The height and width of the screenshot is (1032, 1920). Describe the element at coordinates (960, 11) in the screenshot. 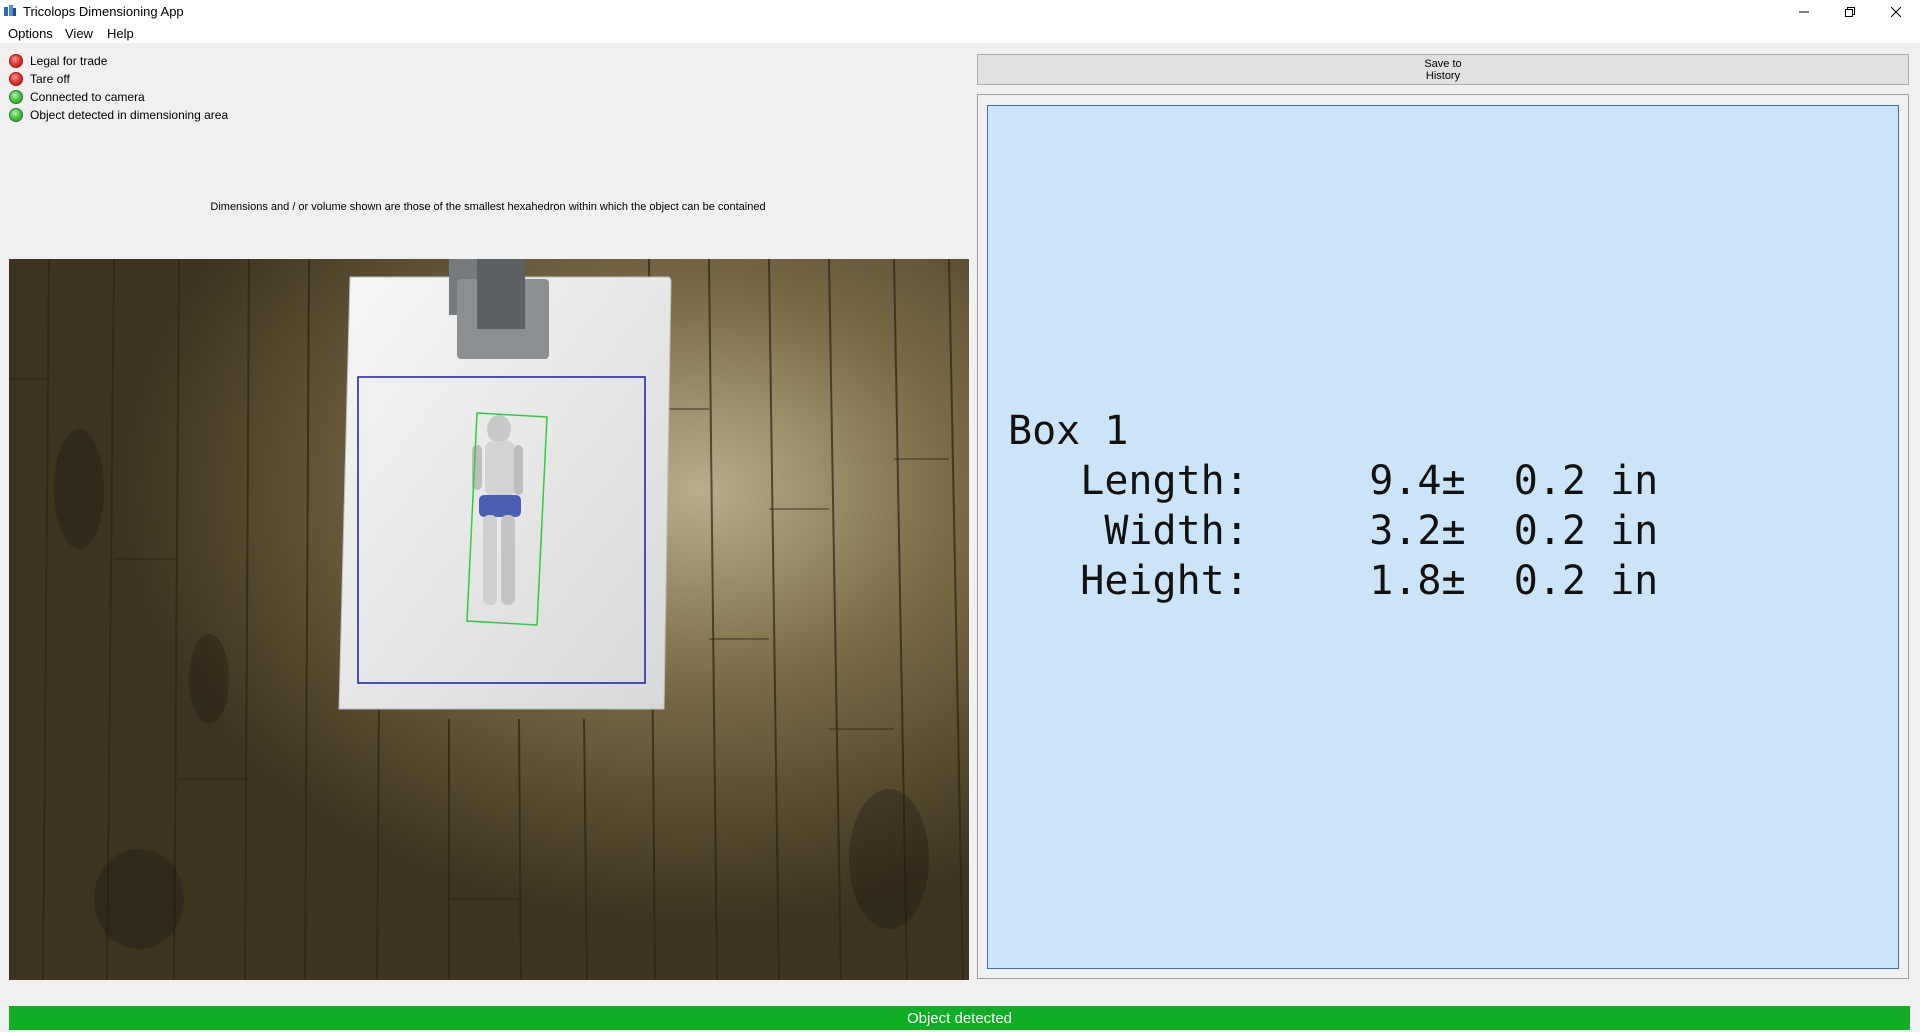

I see `title-bar: Tricolops Dimensioning App` at that location.